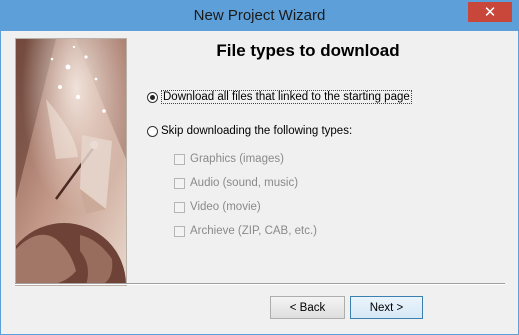  I want to click on title-bar: New Project Wizard ✕, so click(259, 16).